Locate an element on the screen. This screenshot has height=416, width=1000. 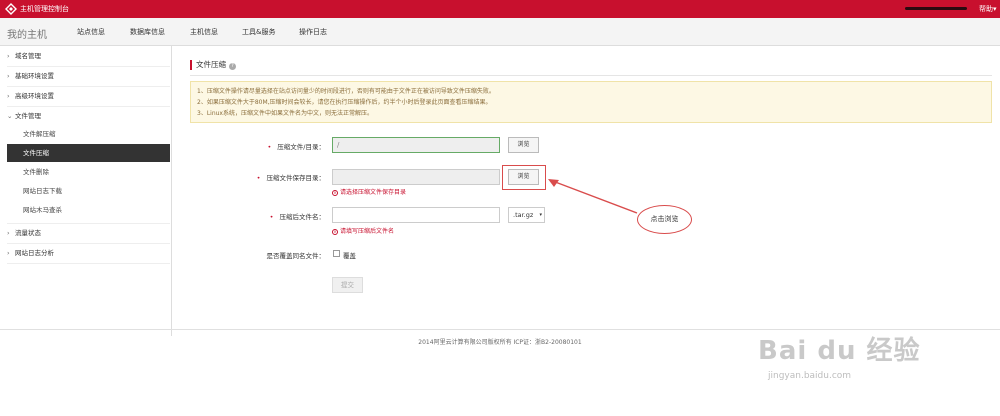
sidebar-item-label: 高级环境设置 is located at coordinates (34, 96).